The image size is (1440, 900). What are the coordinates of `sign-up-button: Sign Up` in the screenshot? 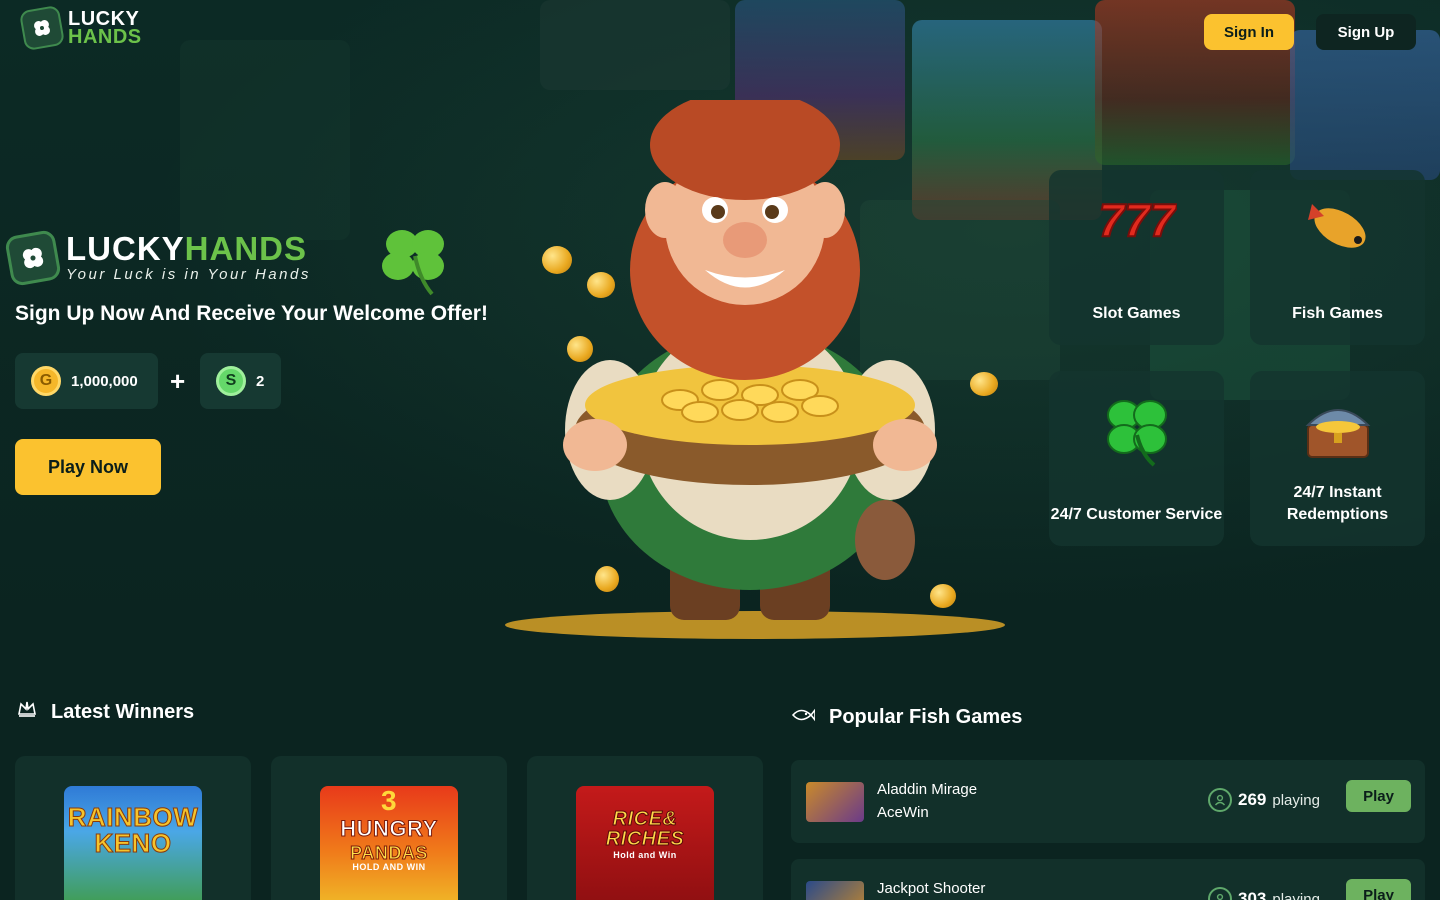 It's located at (1366, 32).